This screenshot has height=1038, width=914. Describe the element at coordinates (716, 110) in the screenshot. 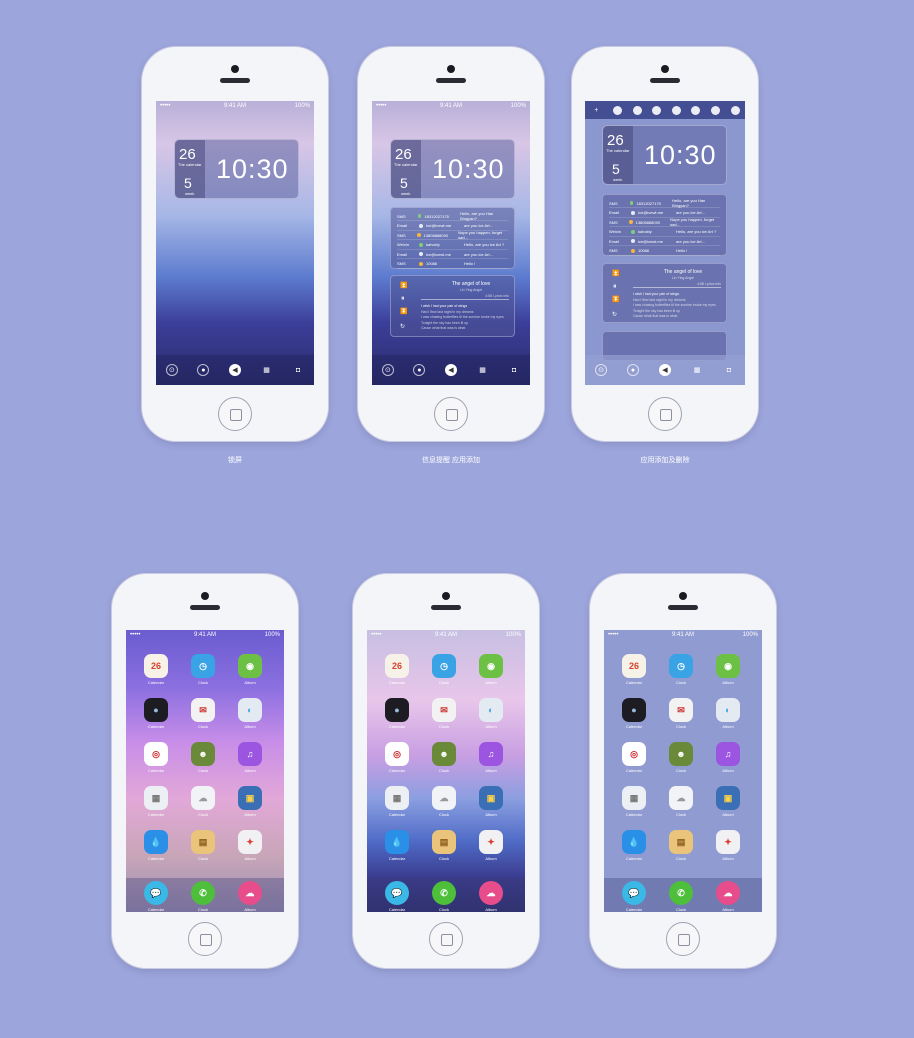

I see `tag-icon` at that location.